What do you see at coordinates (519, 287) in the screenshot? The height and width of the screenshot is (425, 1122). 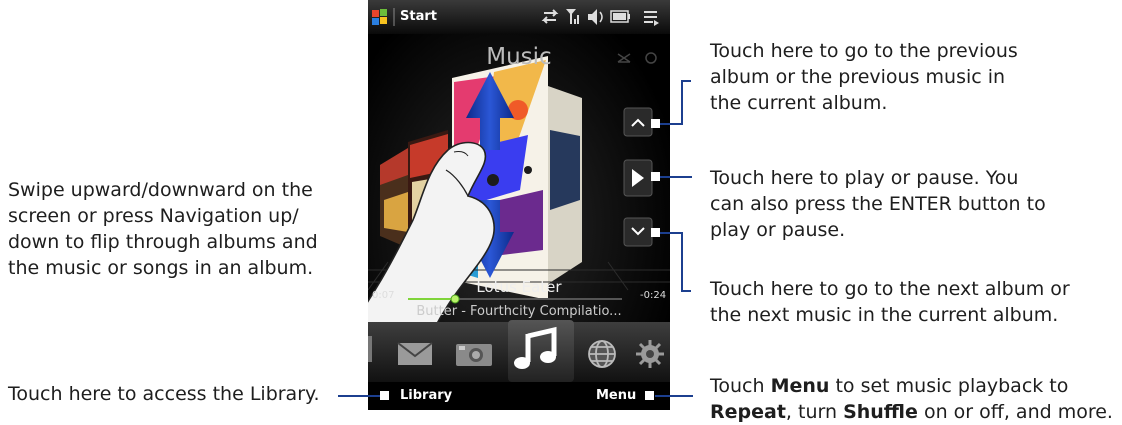 I see `song-title: Lotus Eater` at bounding box center [519, 287].